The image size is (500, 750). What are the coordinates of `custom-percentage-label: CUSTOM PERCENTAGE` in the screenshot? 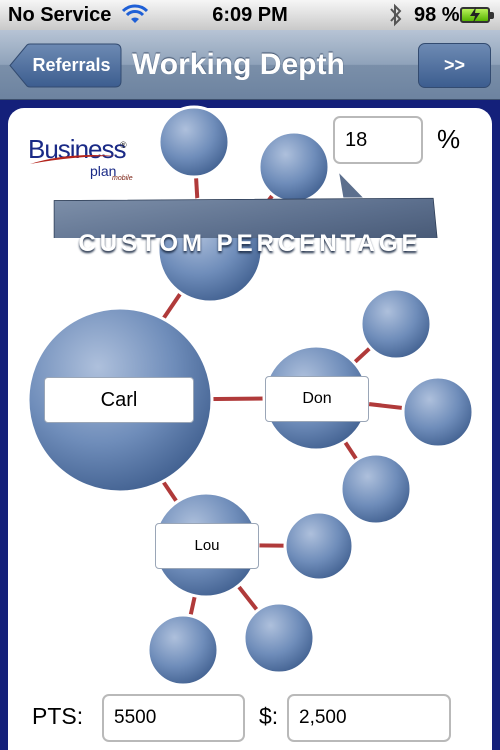 It's located at (250, 243).